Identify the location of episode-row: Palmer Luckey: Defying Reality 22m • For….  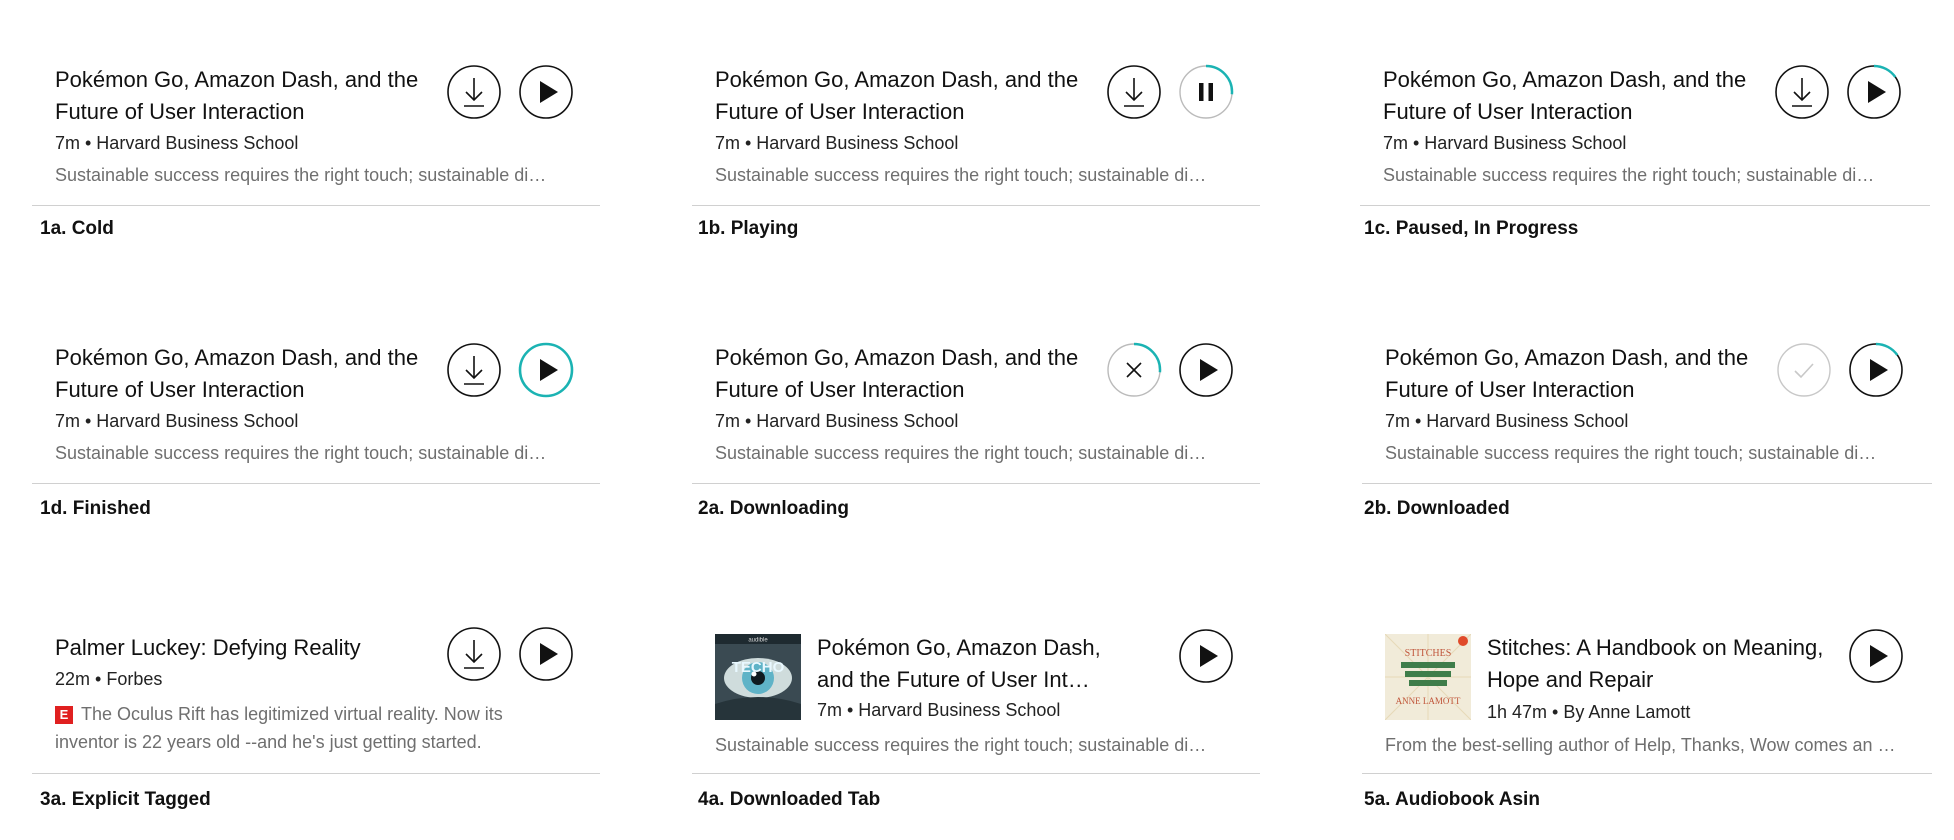
(316, 691).